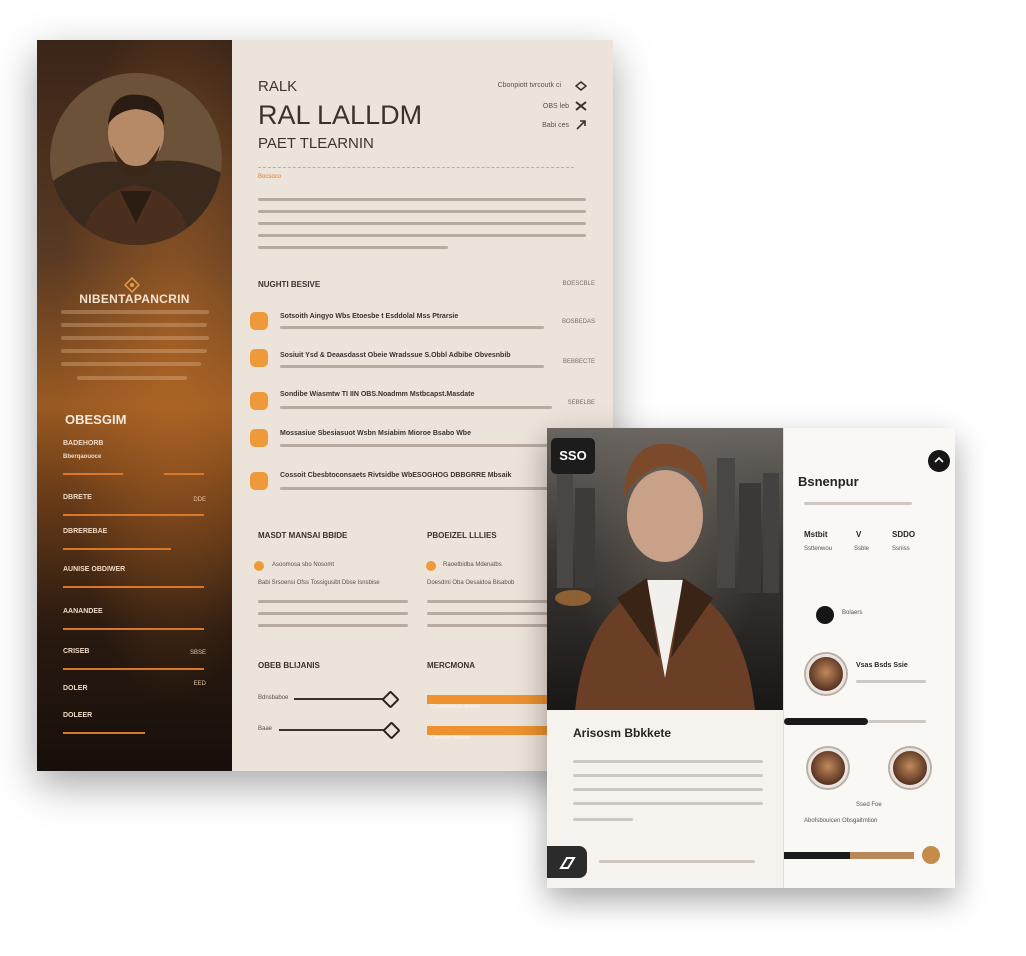 This screenshot has width=1026, height=956. Describe the element at coordinates (578, 362) in the screenshot. I see `experience-date: BEBBECTE` at that location.